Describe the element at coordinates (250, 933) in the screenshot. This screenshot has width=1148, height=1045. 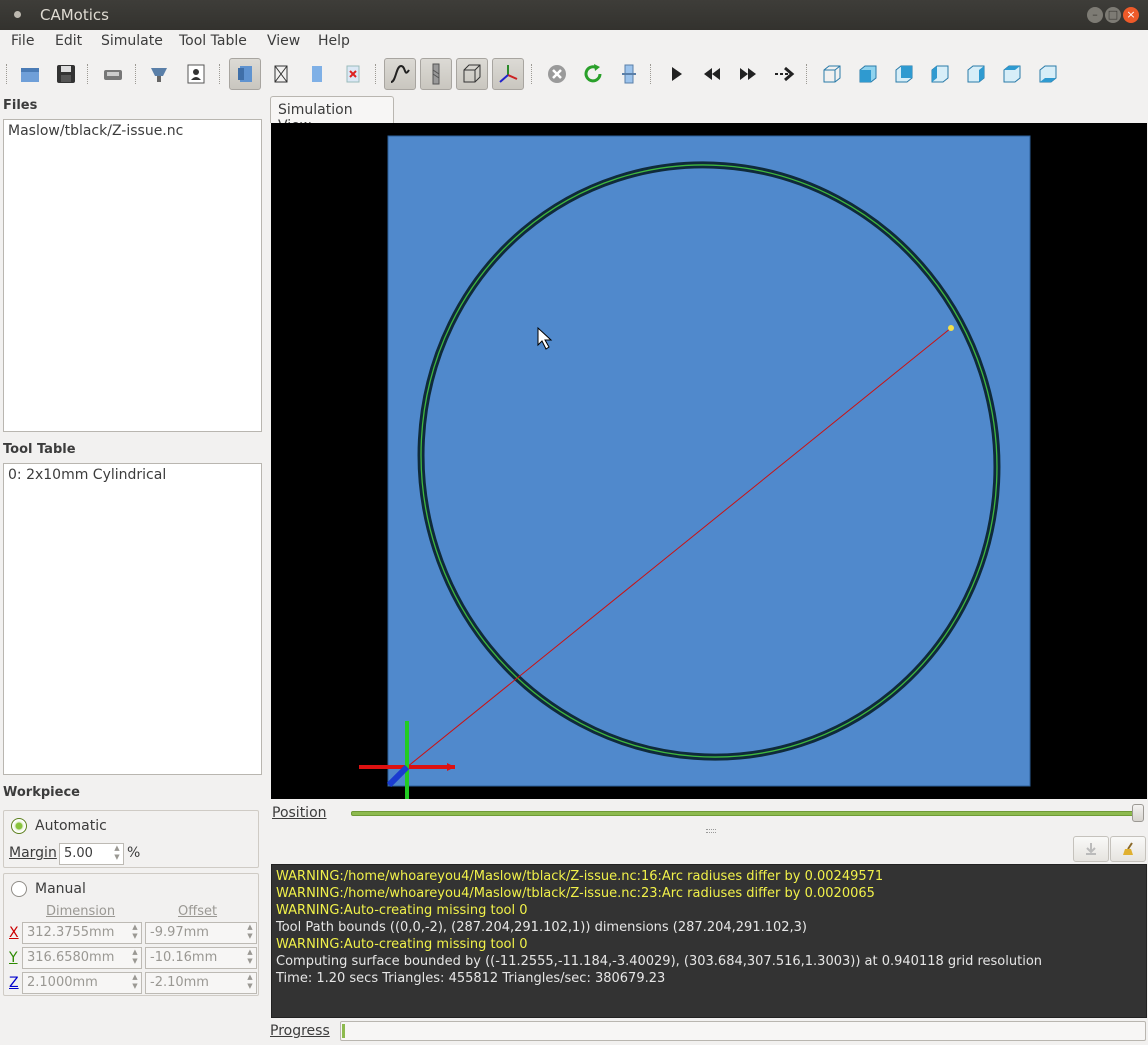
I see `x-offset-stepper: ▲ ▼` at that location.